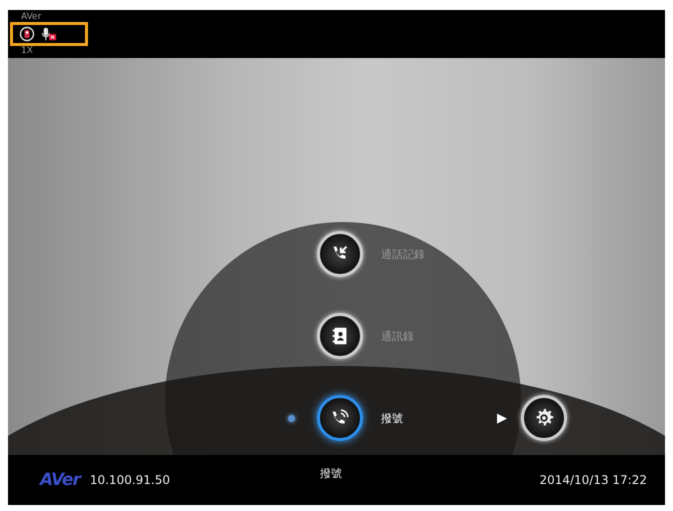 The height and width of the screenshot is (511, 673). Describe the element at coordinates (27, 34) in the screenshot. I see `camera-status-icon` at that location.